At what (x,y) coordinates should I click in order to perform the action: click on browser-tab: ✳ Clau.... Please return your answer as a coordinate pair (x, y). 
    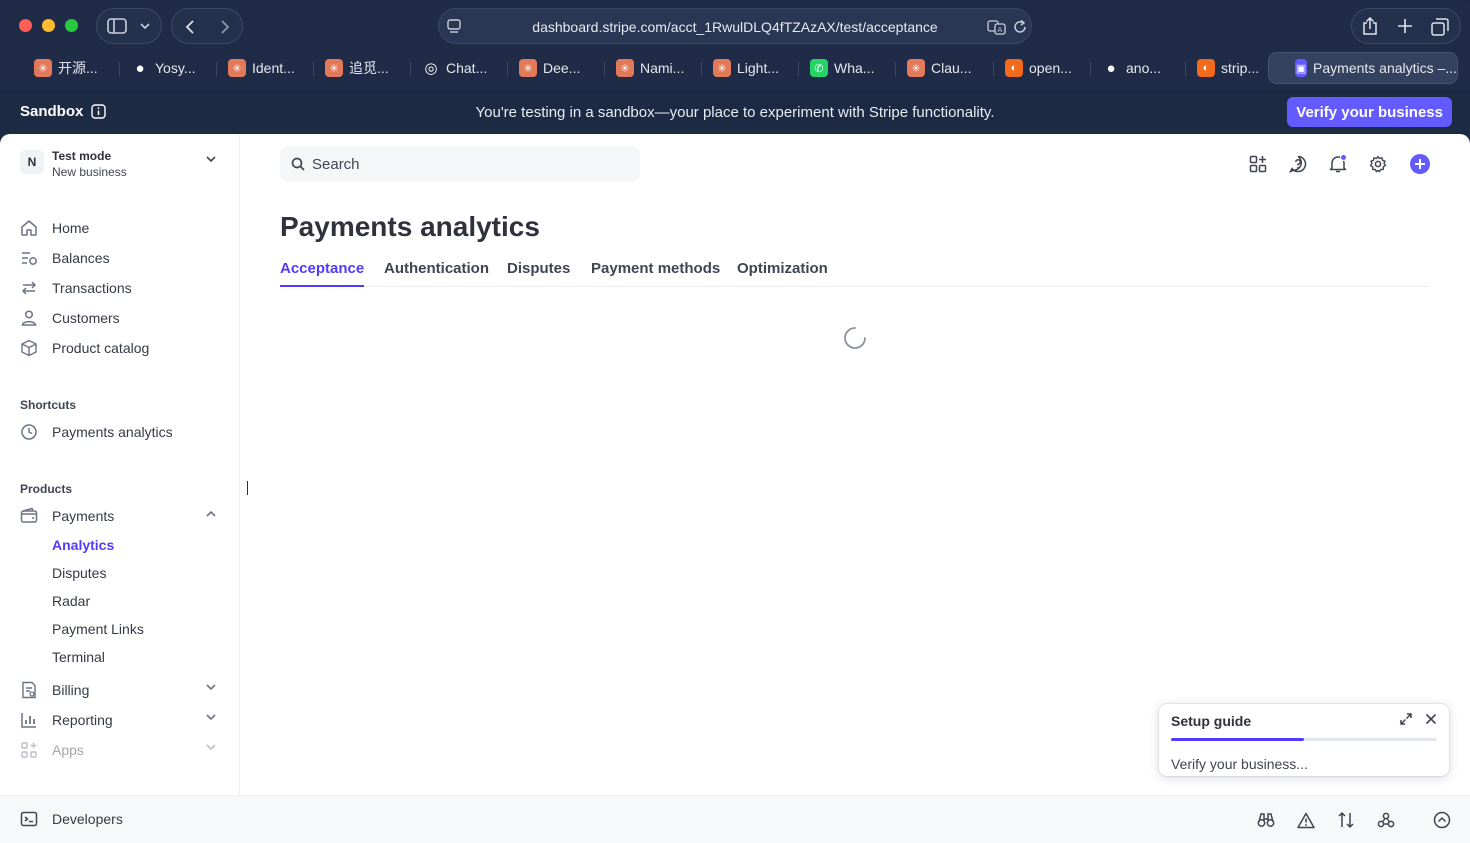
    Looking at the image, I should click on (937, 68).